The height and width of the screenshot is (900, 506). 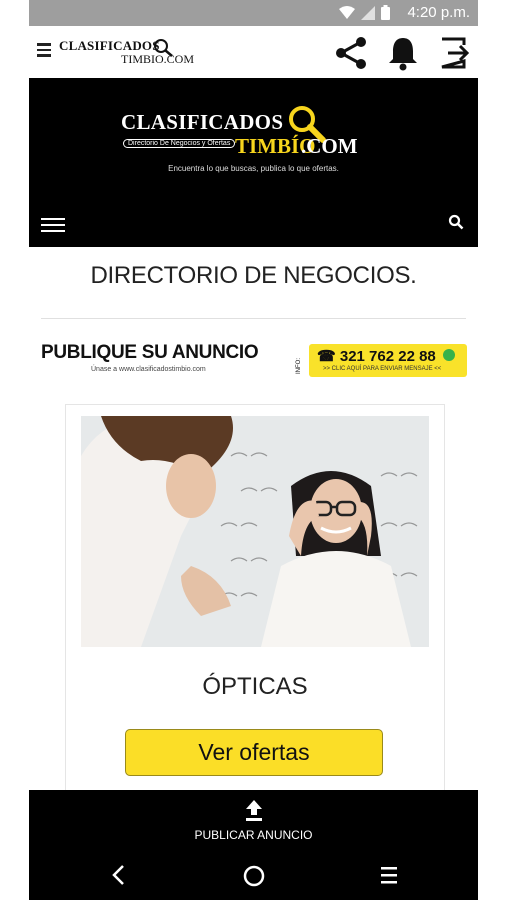 What do you see at coordinates (403, 53) in the screenshot?
I see `bell-icon` at bounding box center [403, 53].